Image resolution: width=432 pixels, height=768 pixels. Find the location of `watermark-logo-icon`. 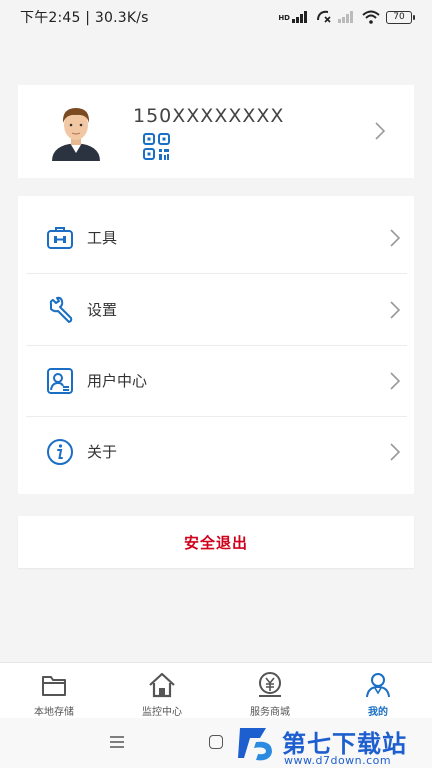

watermark-logo-icon is located at coordinates (255, 744).